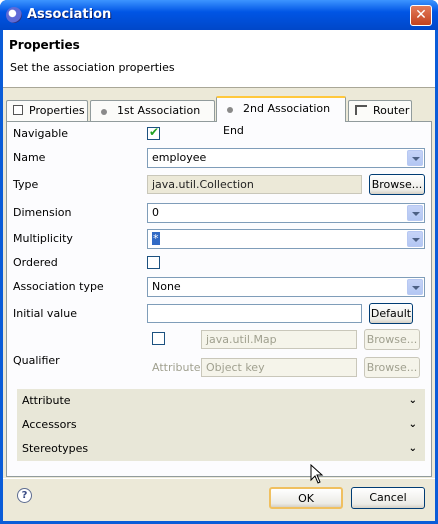 The width and height of the screenshot is (438, 524). Describe the element at coordinates (176, 367) in the screenshot. I see `attribute-label: Attribute` at that location.